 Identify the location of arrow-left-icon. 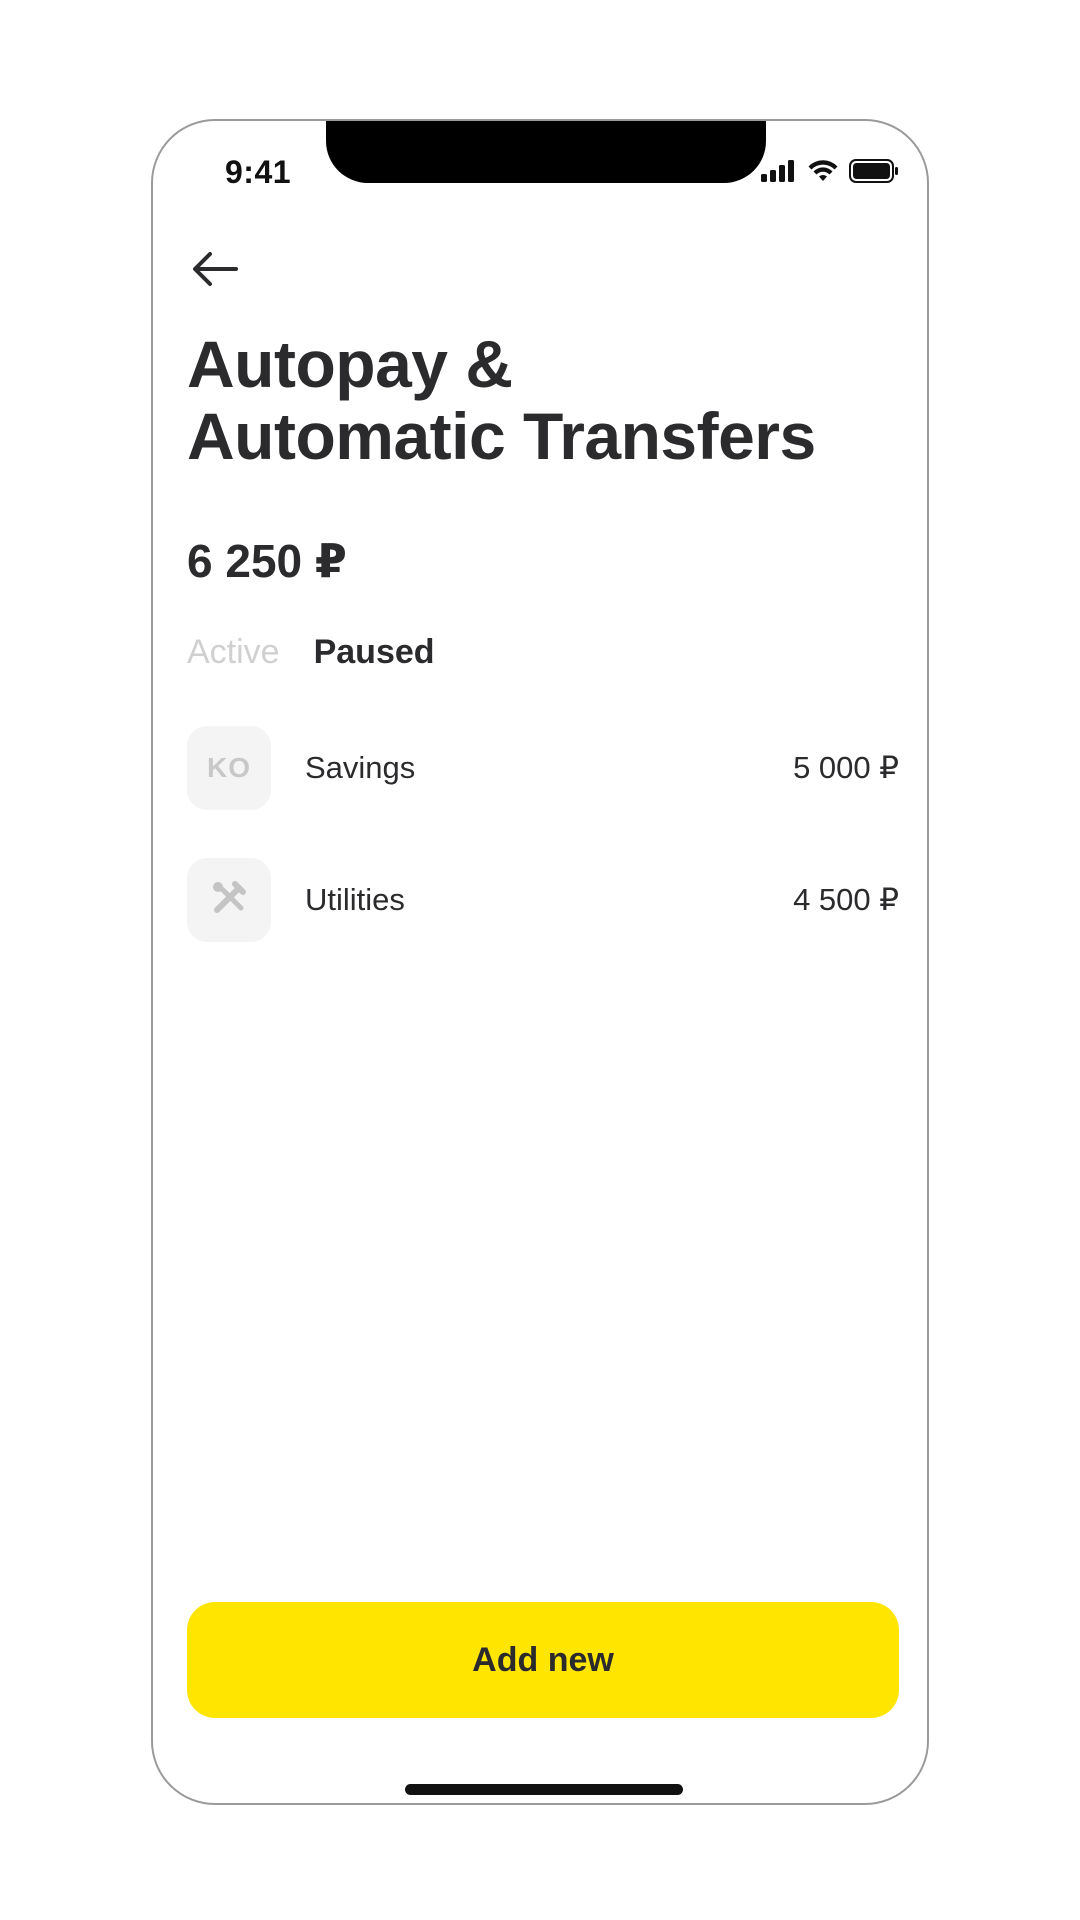
(215, 271).